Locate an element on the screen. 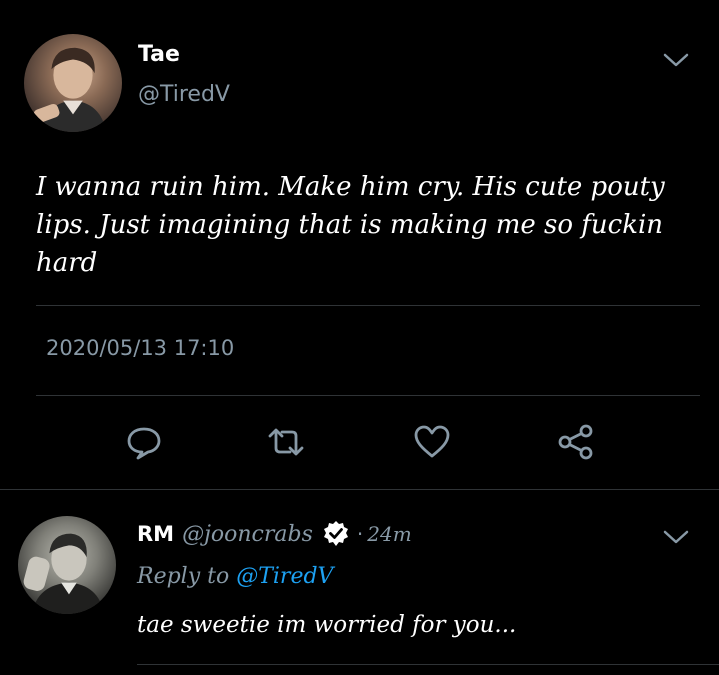 The height and width of the screenshot is (675, 719). replying-to-line: Reply to @TiredV is located at coordinates (235, 576).